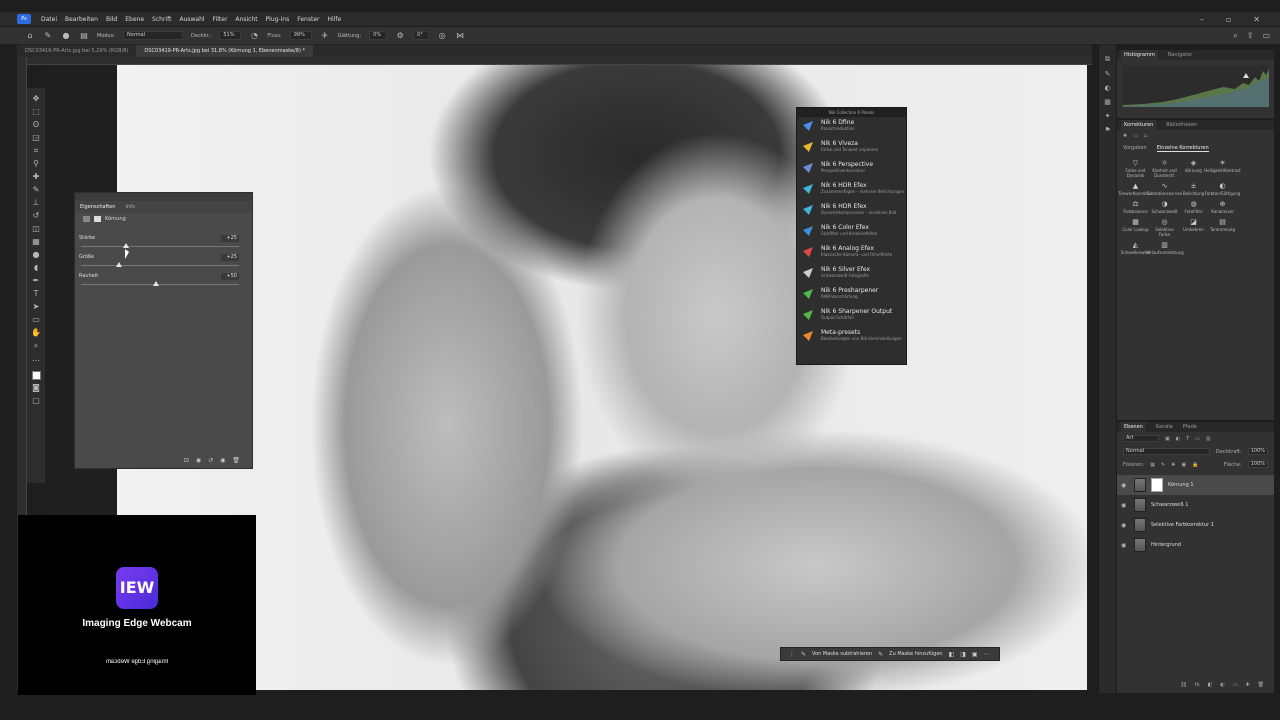  I want to click on lasso-tool-icon: ʘ, so click(36, 125).